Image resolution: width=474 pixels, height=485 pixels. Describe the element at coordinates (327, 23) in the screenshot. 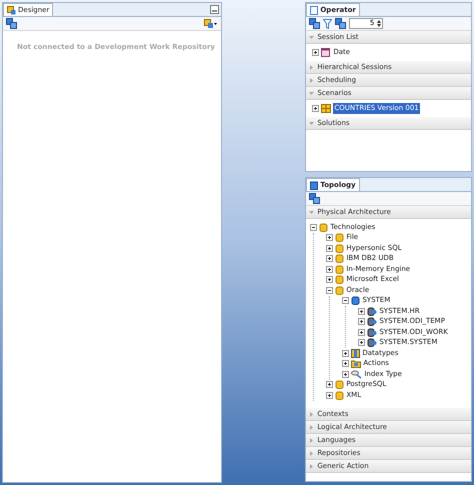

I see `filter-icon` at that location.